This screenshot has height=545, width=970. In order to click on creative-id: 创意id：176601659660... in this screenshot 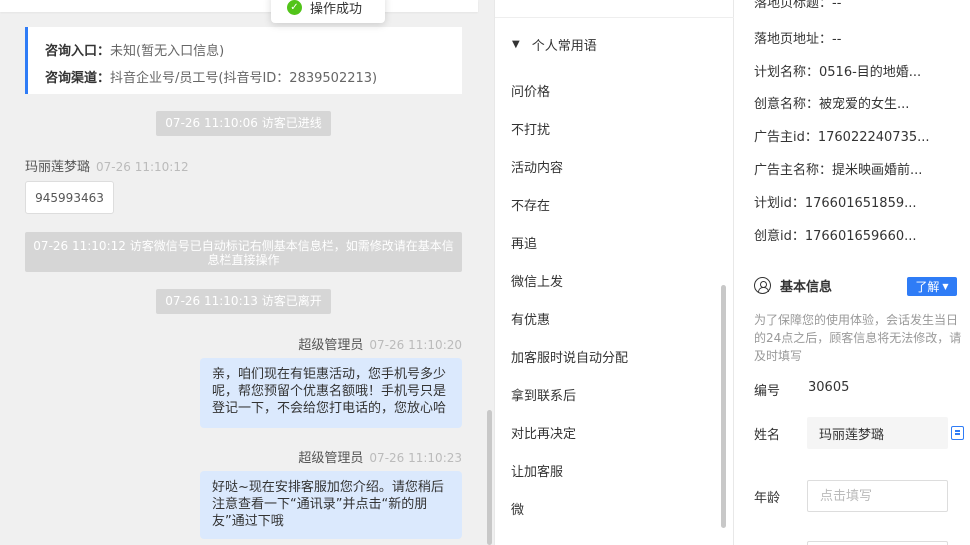, I will do `click(835, 236)`.